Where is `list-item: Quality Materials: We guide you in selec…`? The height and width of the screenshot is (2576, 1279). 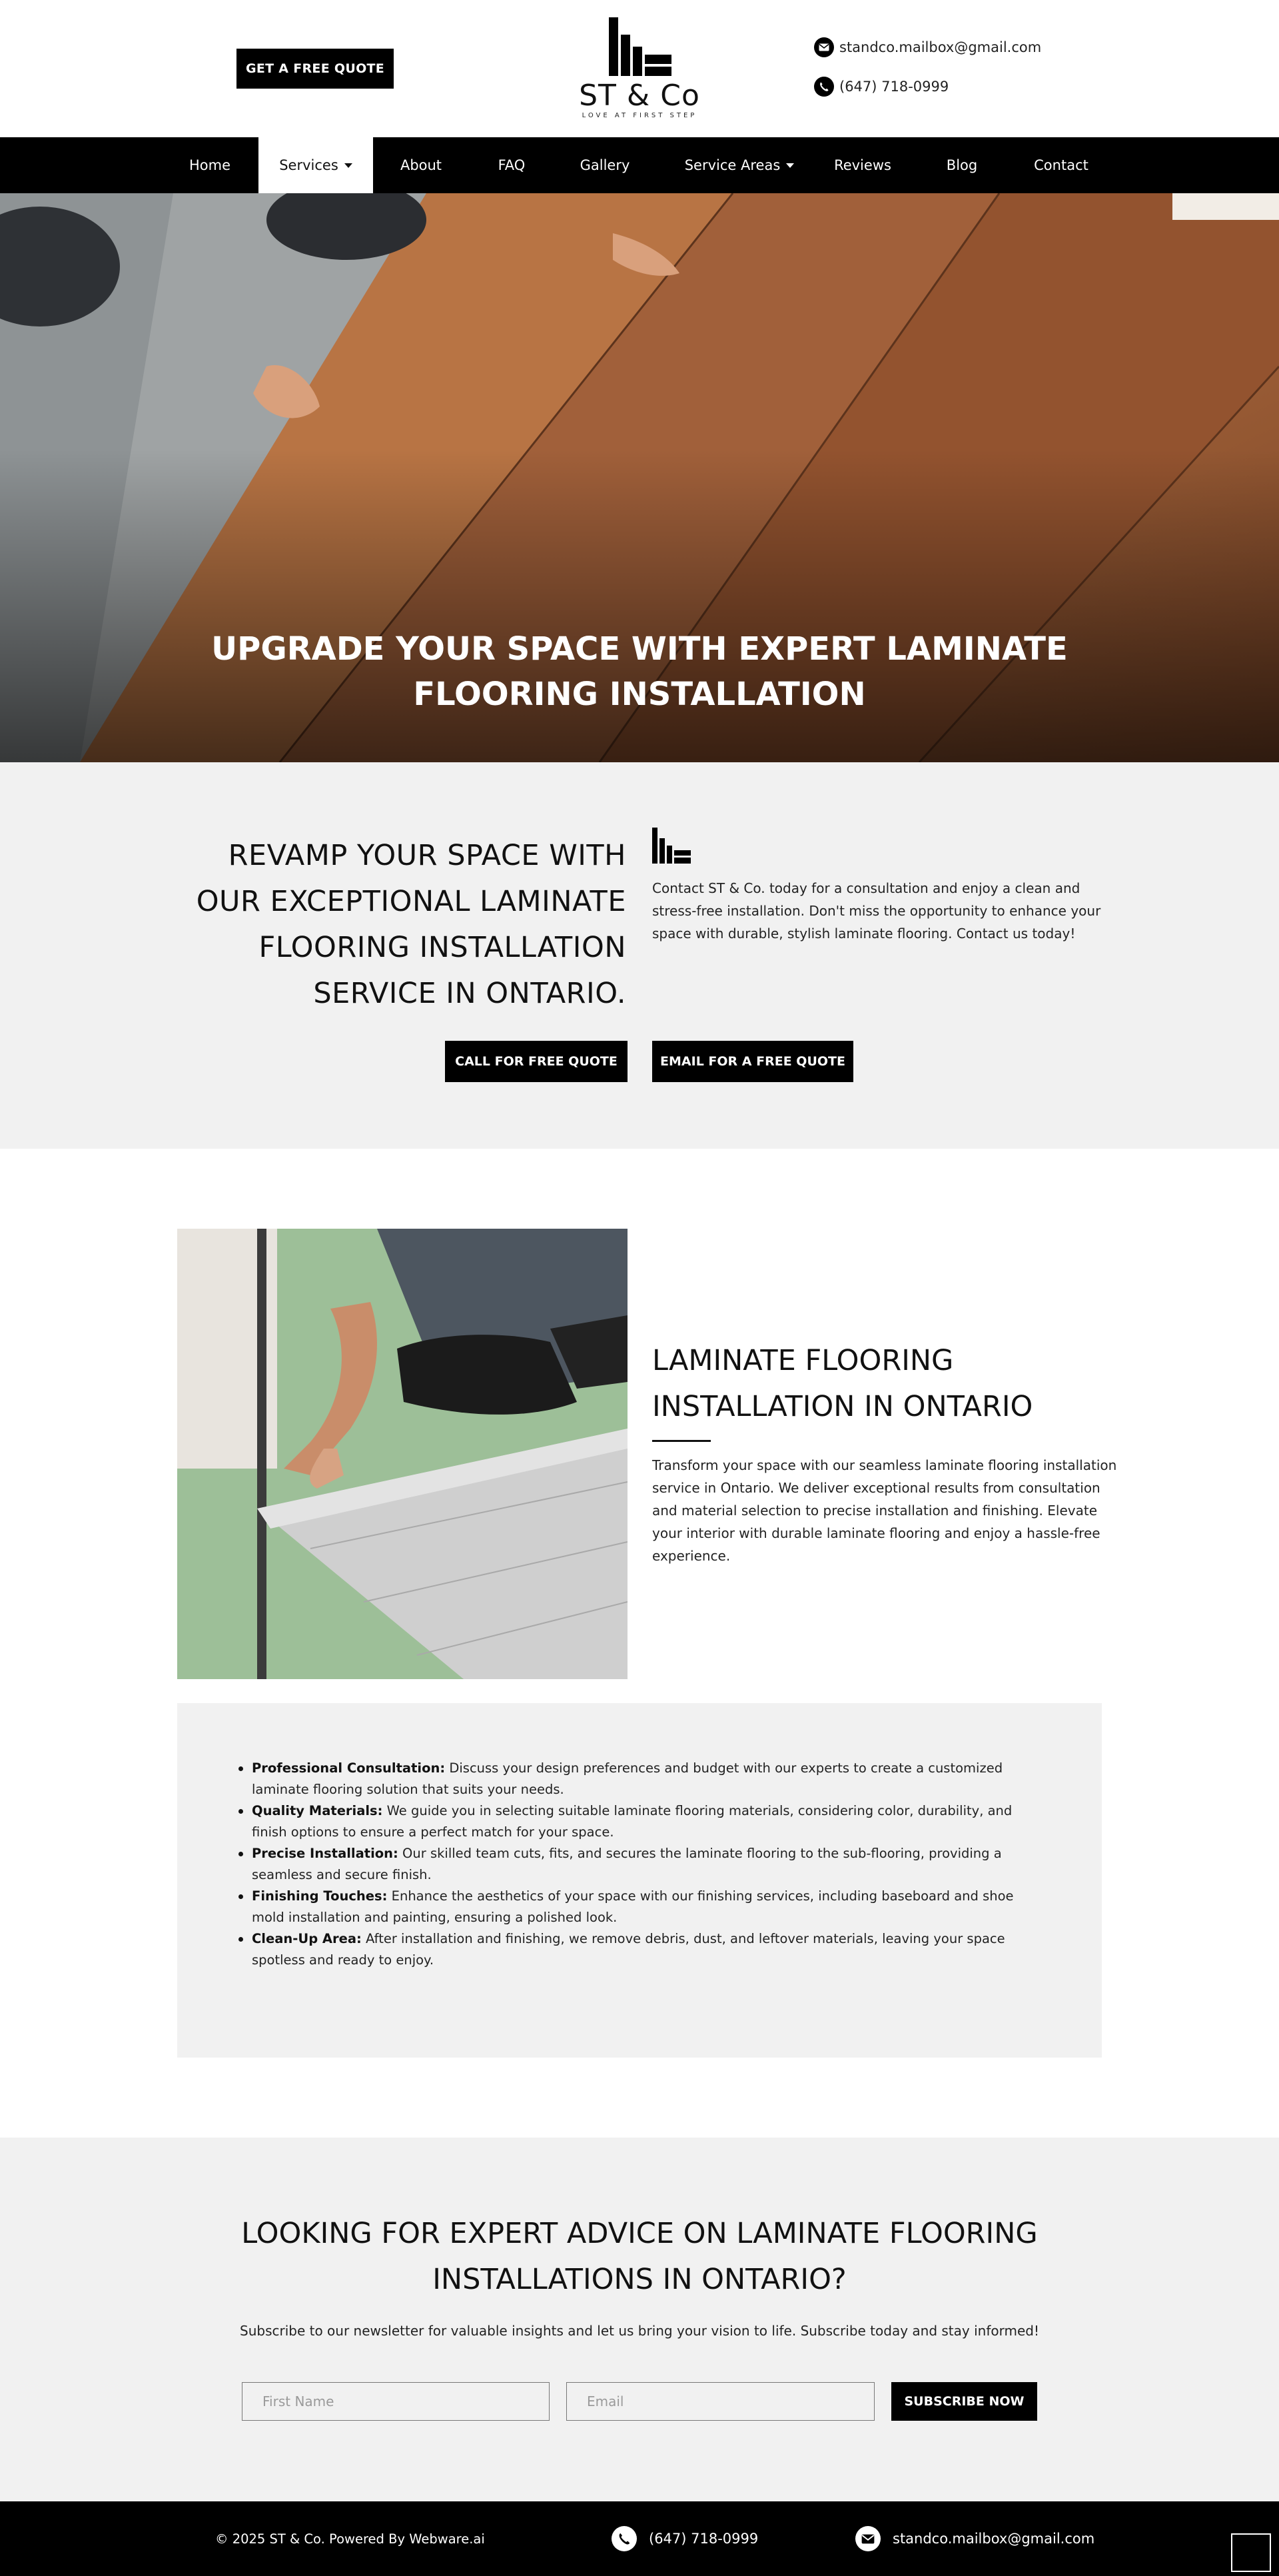 list-item: Quality Materials: We guide you in selec… is located at coordinates (638, 1822).